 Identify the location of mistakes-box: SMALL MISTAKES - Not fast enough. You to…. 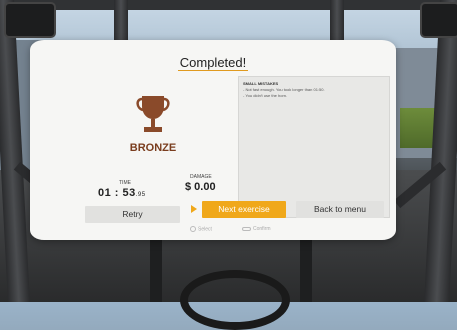
(314, 147).